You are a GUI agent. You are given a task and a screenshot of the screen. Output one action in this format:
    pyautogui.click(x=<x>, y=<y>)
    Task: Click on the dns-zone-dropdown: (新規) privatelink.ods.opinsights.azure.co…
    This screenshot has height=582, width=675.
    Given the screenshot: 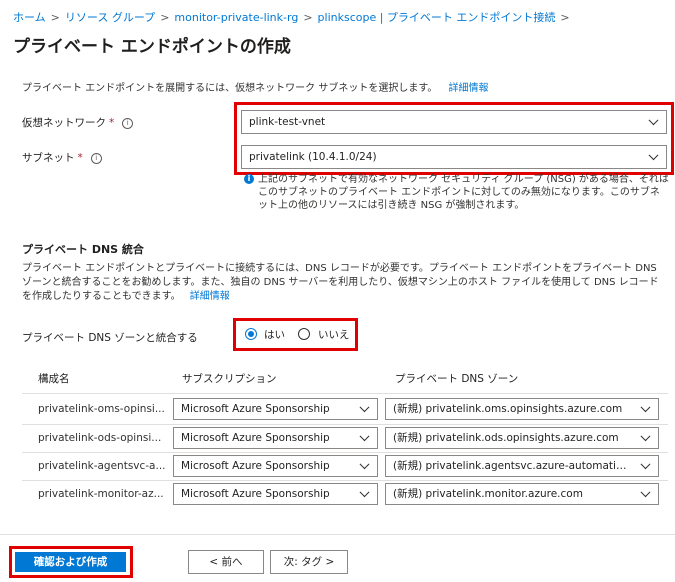 What is the action you would take?
    pyautogui.click(x=522, y=438)
    